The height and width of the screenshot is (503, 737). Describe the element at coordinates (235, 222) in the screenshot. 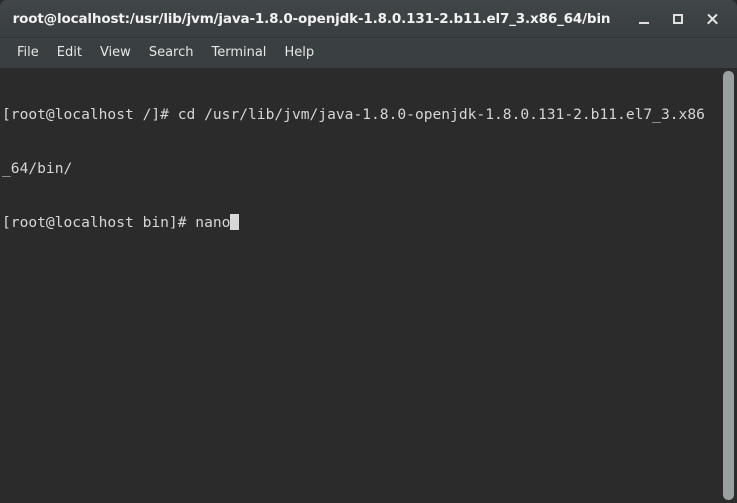

I see `text-cursor` at that location.